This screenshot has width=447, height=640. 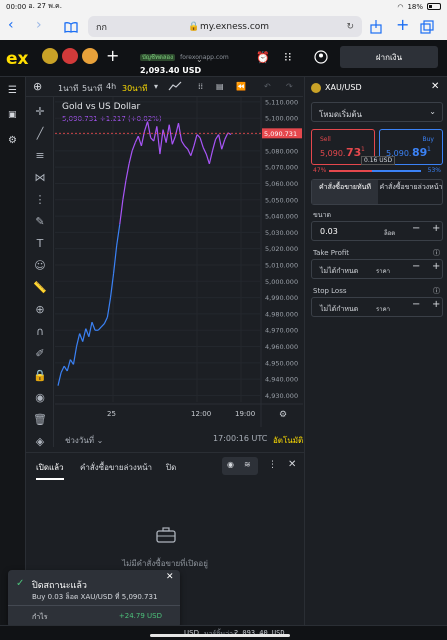 I want to click on tab-market-order: คำสั่งซื้อขายทันที, so click(x=345, y=192).